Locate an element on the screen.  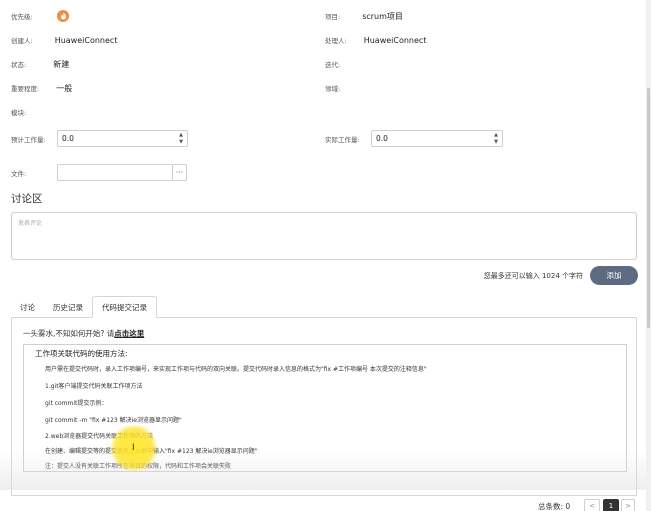
project-row: 项目: scrum项目 is located at coordinates (364, 16).